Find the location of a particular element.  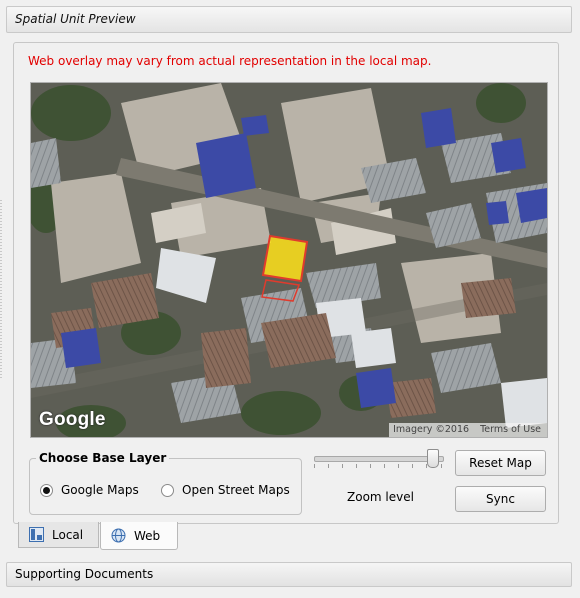

zoom-slider-track is located at coordinates (379, 459).